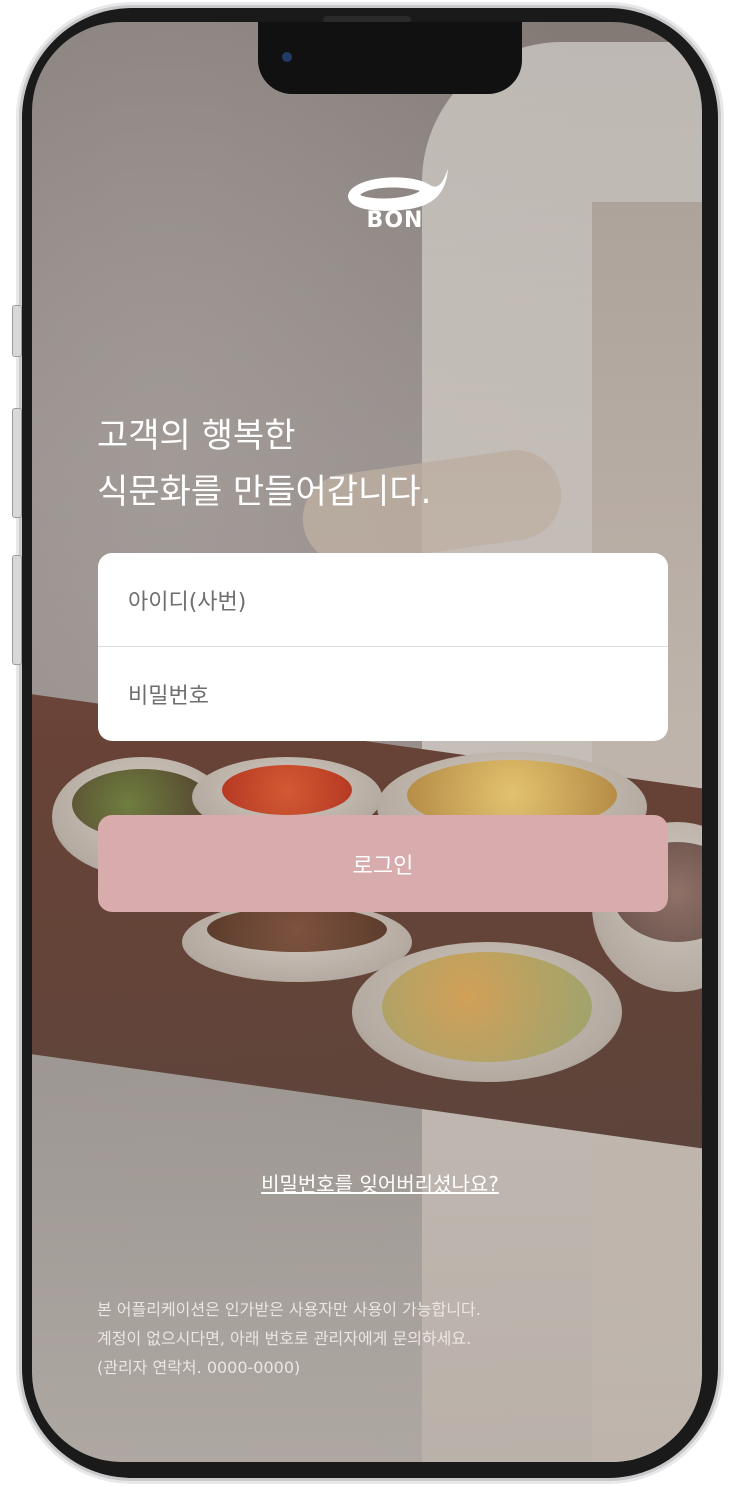 This screenshot has width=734, height=1487. Describe the element at coordinates (199, 1367) in the screenshot. I see `notice-line-3: (관리자 연락처. 0000-0000)` at that location.